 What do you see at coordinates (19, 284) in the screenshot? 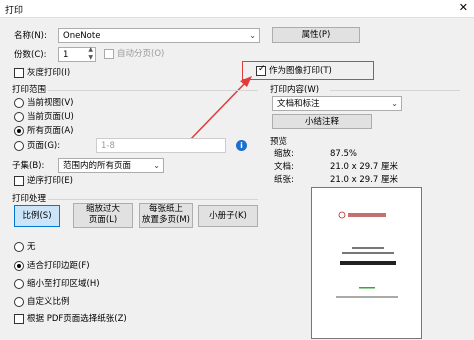
I see `radio-shrink-to-area` at bounding box center [19, 284].